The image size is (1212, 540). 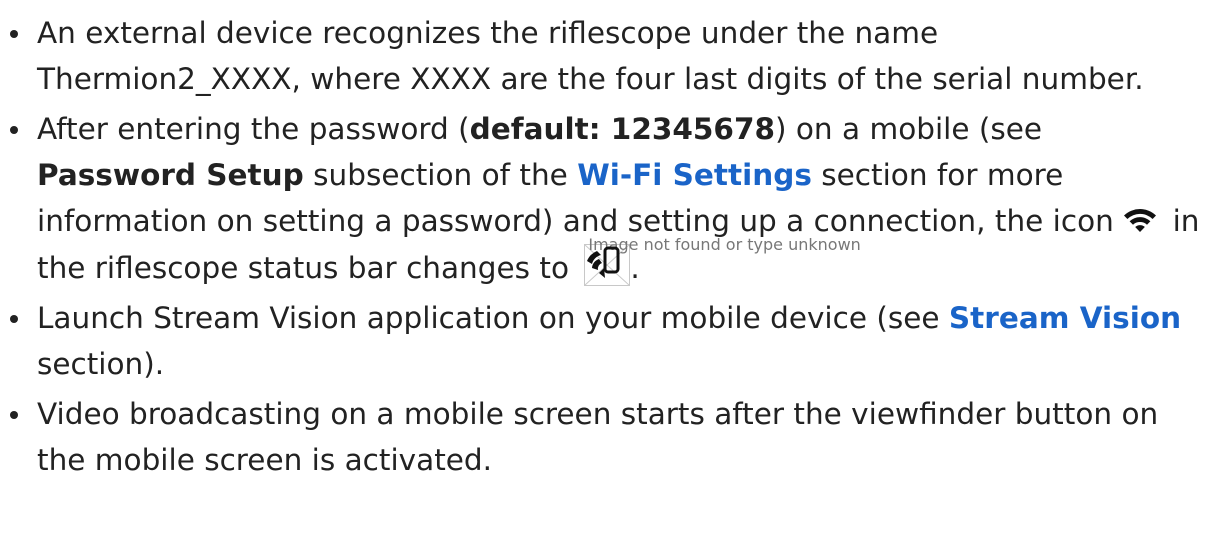 What do you see at coordinates (694, 175) in the screenshot?
I see `wifi-settings-link: Wi-Fi Settings` at bounding box center [694, 175].